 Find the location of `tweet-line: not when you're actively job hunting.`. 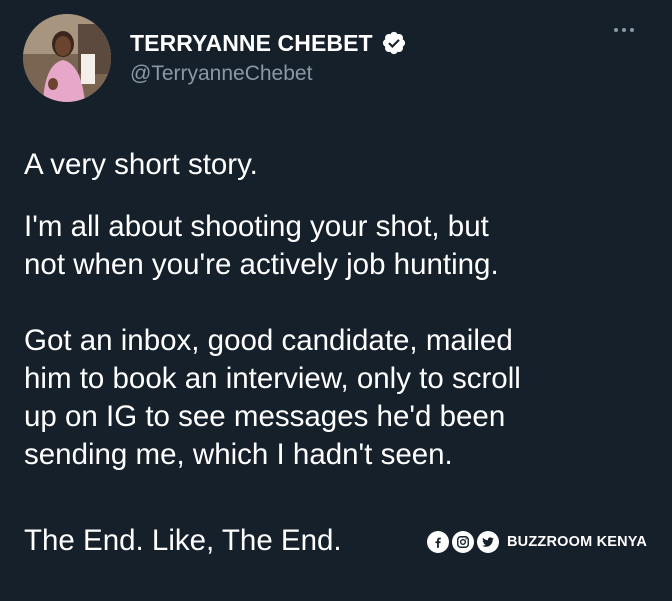

tweet-line: not when you're actively job hunting. is located at coordinates (261, 264).